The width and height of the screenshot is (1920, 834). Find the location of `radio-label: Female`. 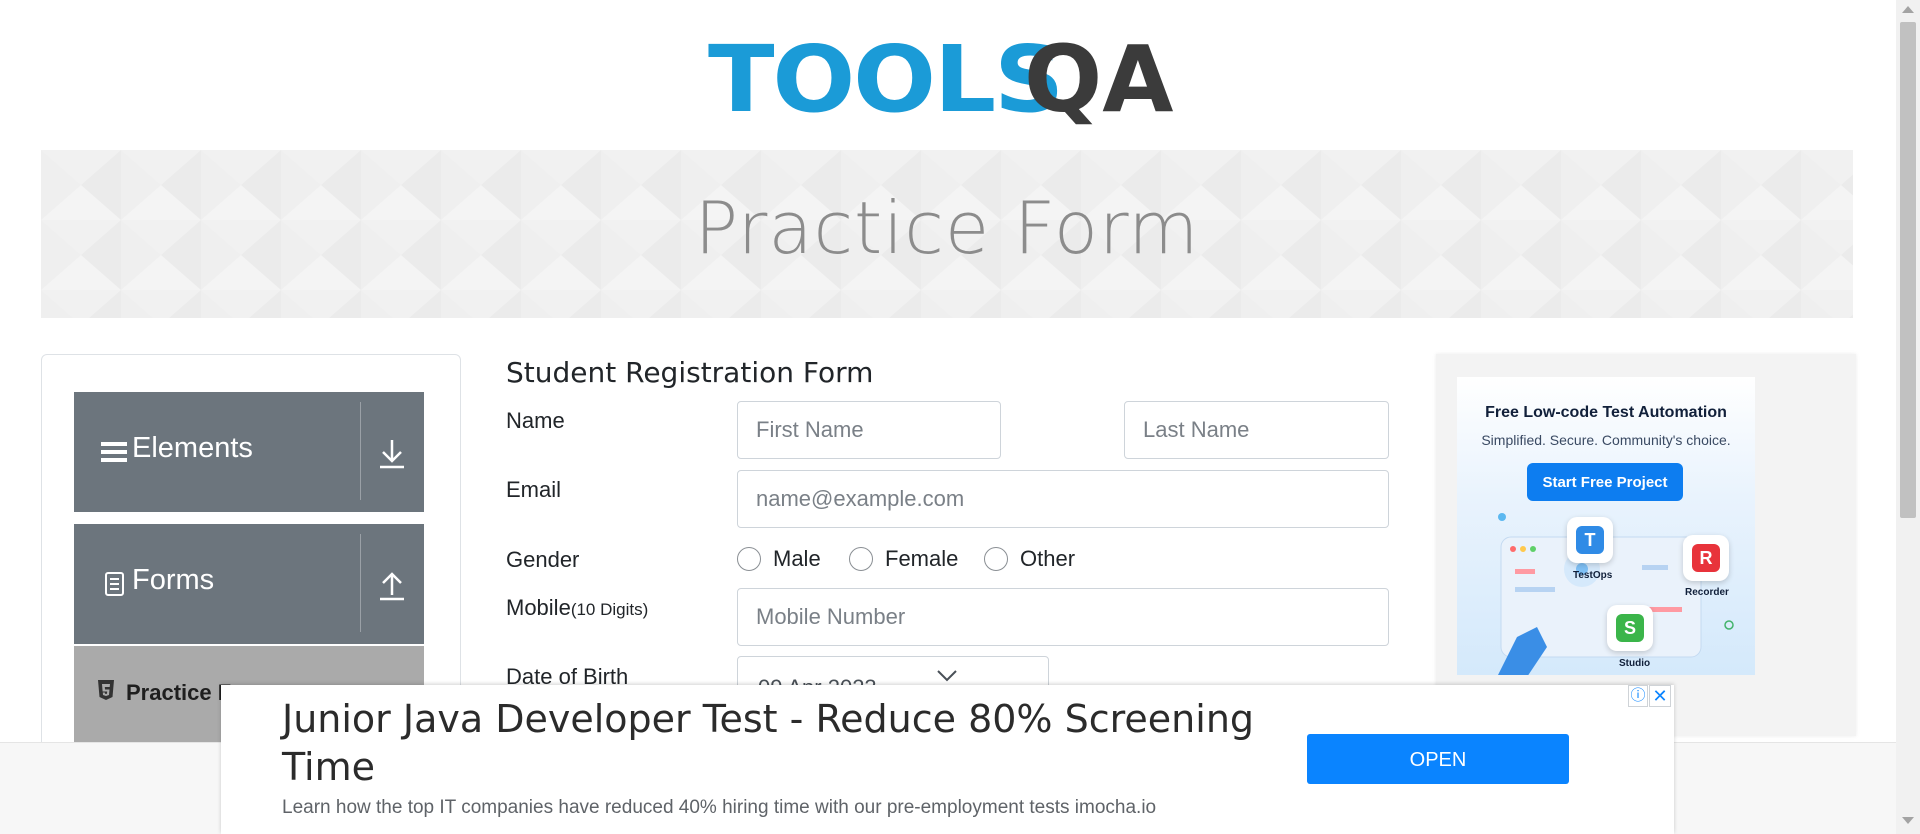

radio-label: Female is located at coordinates (921, 559).